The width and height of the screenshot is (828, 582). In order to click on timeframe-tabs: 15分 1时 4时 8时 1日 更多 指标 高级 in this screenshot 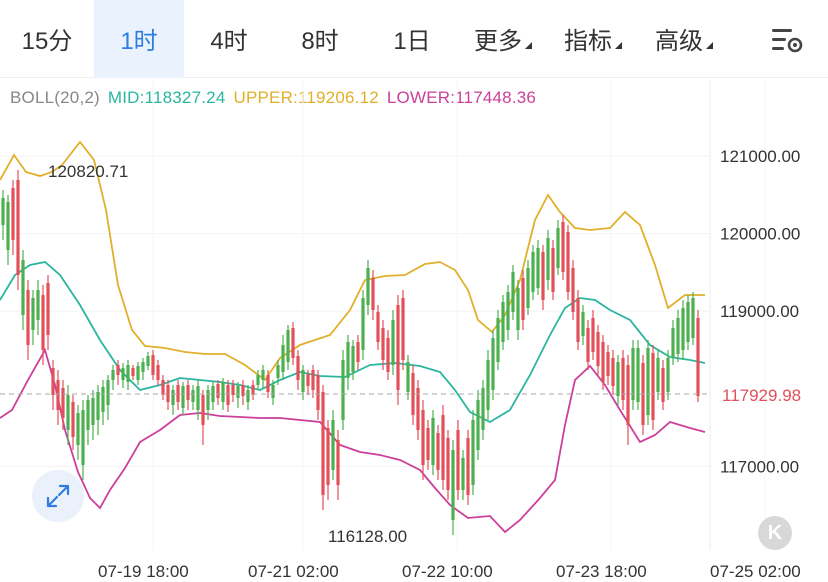, I will do `click(414, 39)`.